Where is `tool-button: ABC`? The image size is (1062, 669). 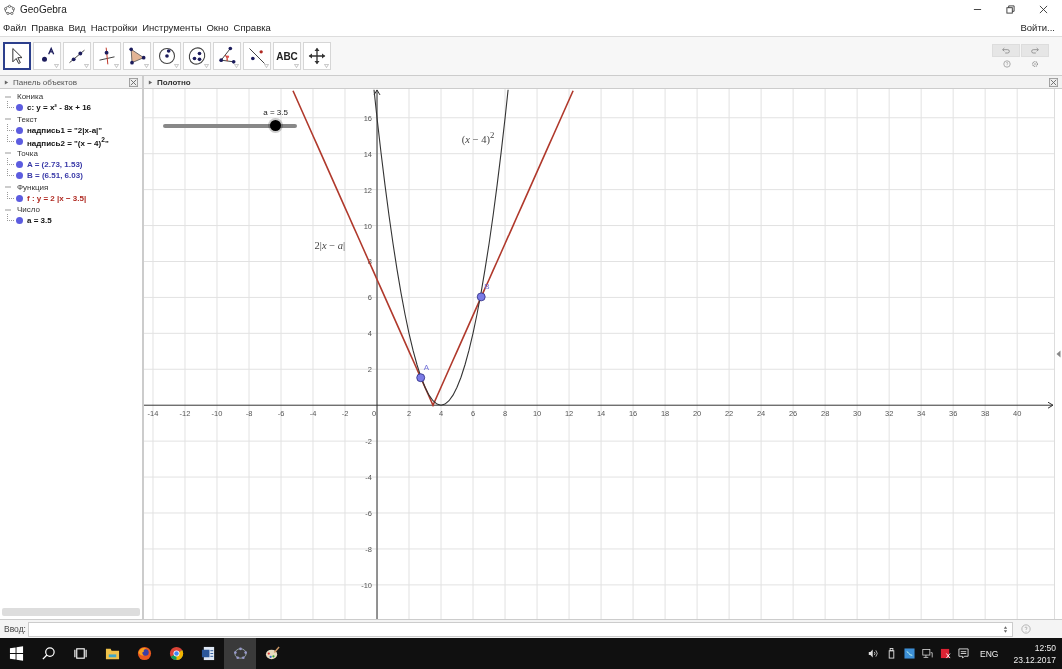 tool-button: ABC is located at coordinates (287, 56).